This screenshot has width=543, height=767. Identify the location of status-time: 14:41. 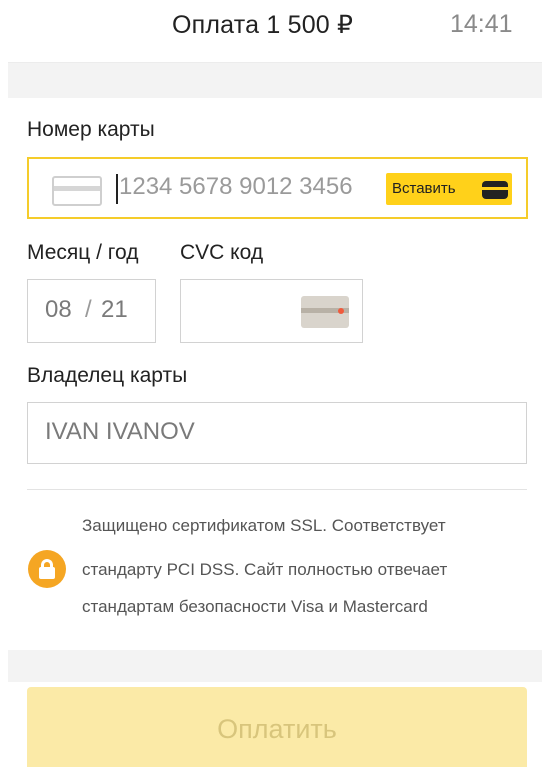
(481, 24).